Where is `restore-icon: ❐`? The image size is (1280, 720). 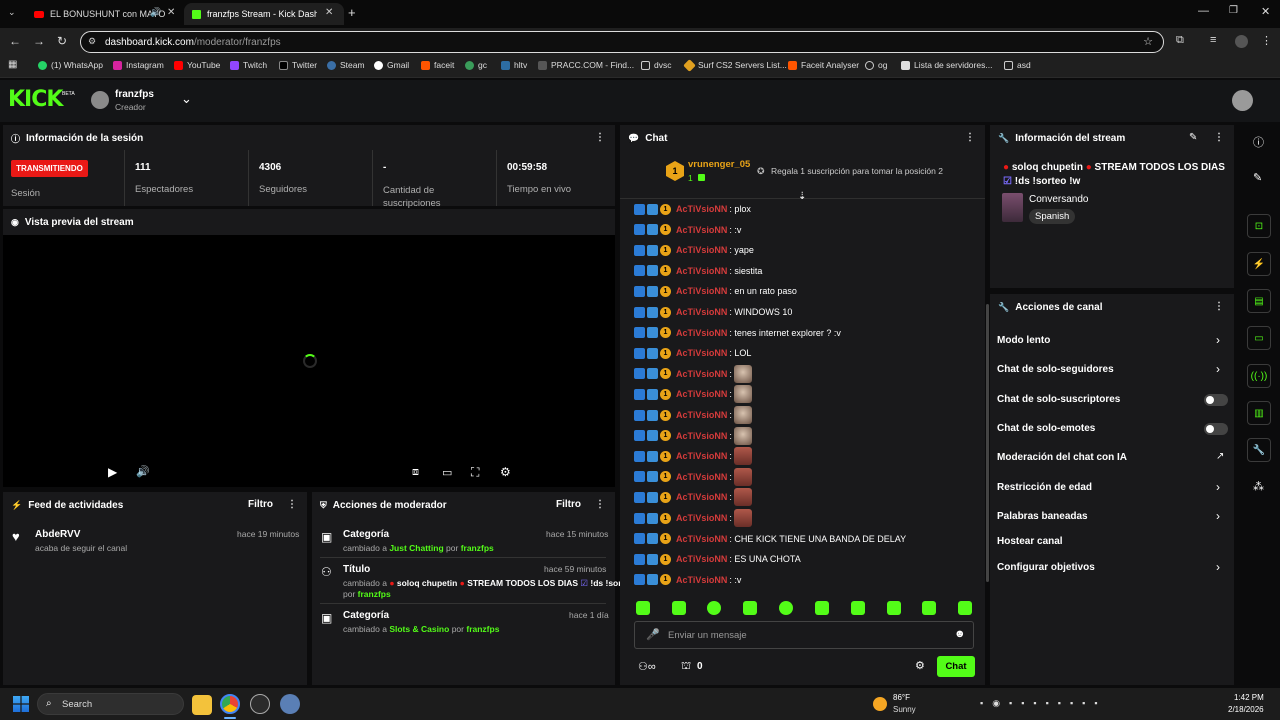 restore-icon: ❐ is located at coordinates (1233, 10).